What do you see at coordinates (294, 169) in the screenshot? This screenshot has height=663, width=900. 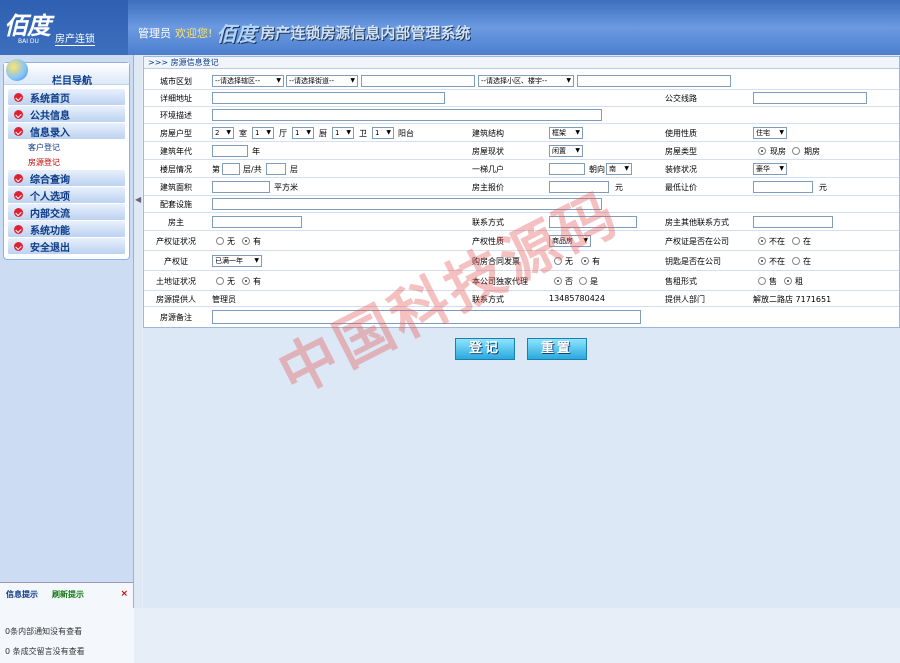 I see `label-floor-suffix: 层` at bounding box center [294, 169].